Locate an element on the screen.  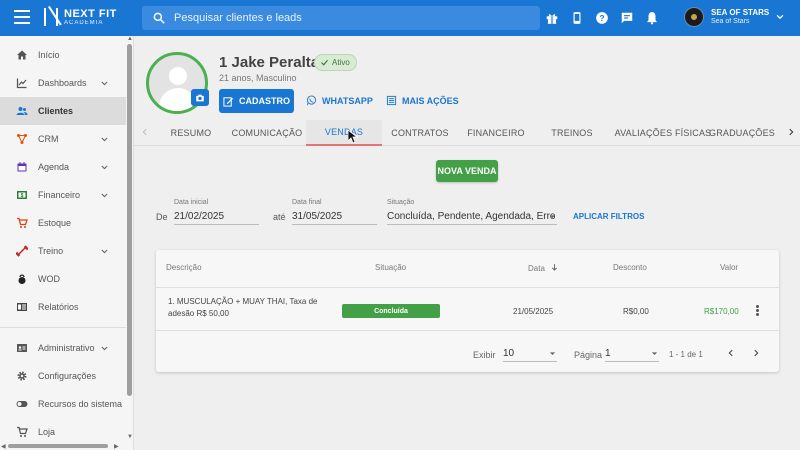
sidebar-item-treino: Treino is located at coordinates (63, 251).